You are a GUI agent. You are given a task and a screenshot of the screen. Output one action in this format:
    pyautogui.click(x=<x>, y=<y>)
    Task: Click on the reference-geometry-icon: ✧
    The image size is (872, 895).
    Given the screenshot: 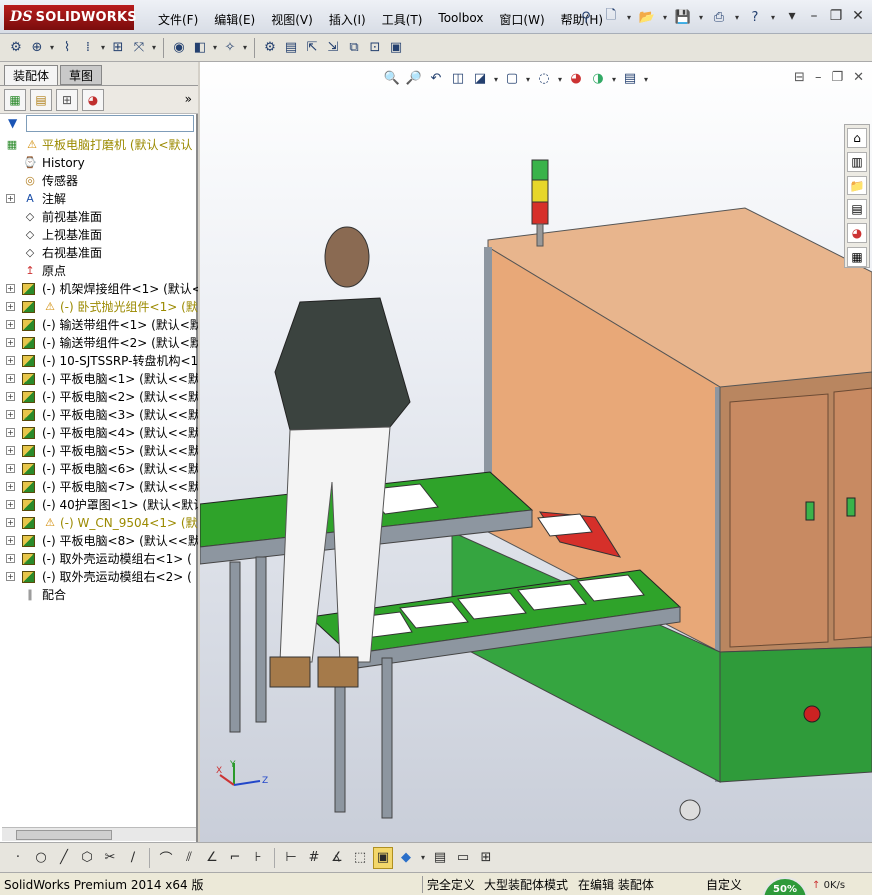 What is the action you would take?
    pyautogui.click(x=230, y=48)
    